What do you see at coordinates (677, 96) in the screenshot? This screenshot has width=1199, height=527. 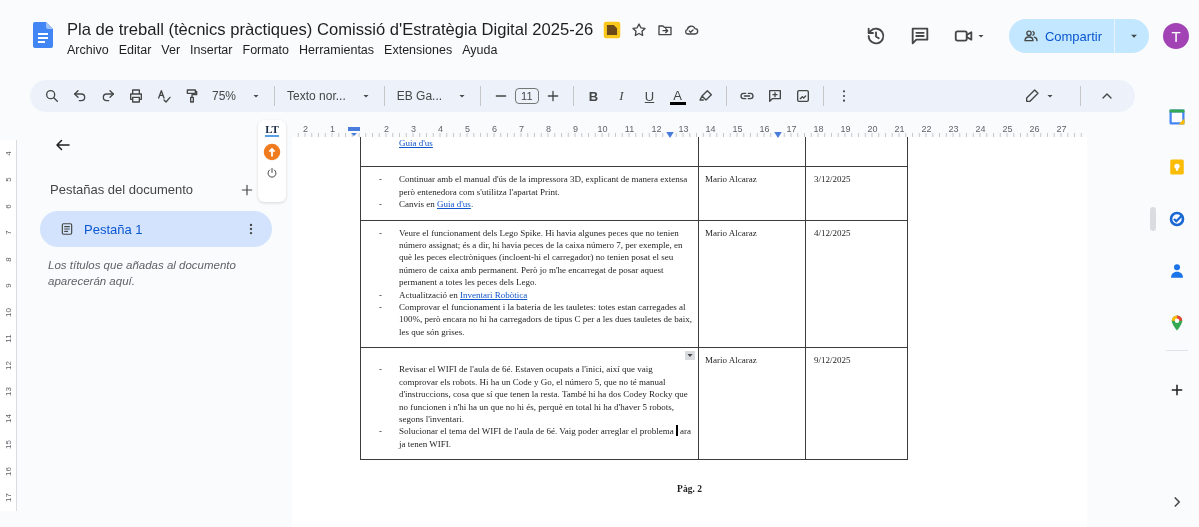 I see `text-color-button: A` at bounding box center [677, 96].